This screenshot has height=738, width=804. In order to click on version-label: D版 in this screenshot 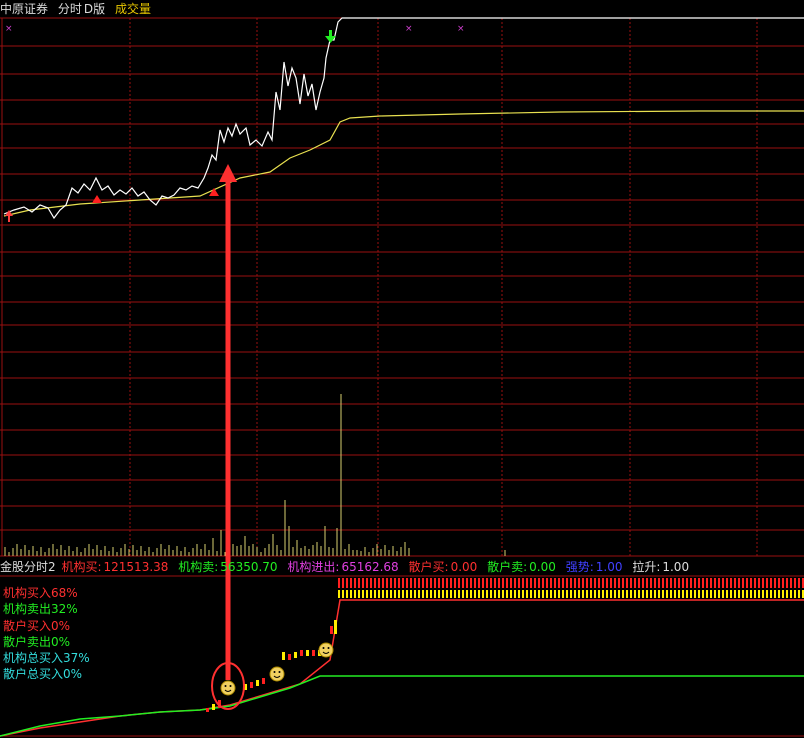, I will do `click(94, 9)`.